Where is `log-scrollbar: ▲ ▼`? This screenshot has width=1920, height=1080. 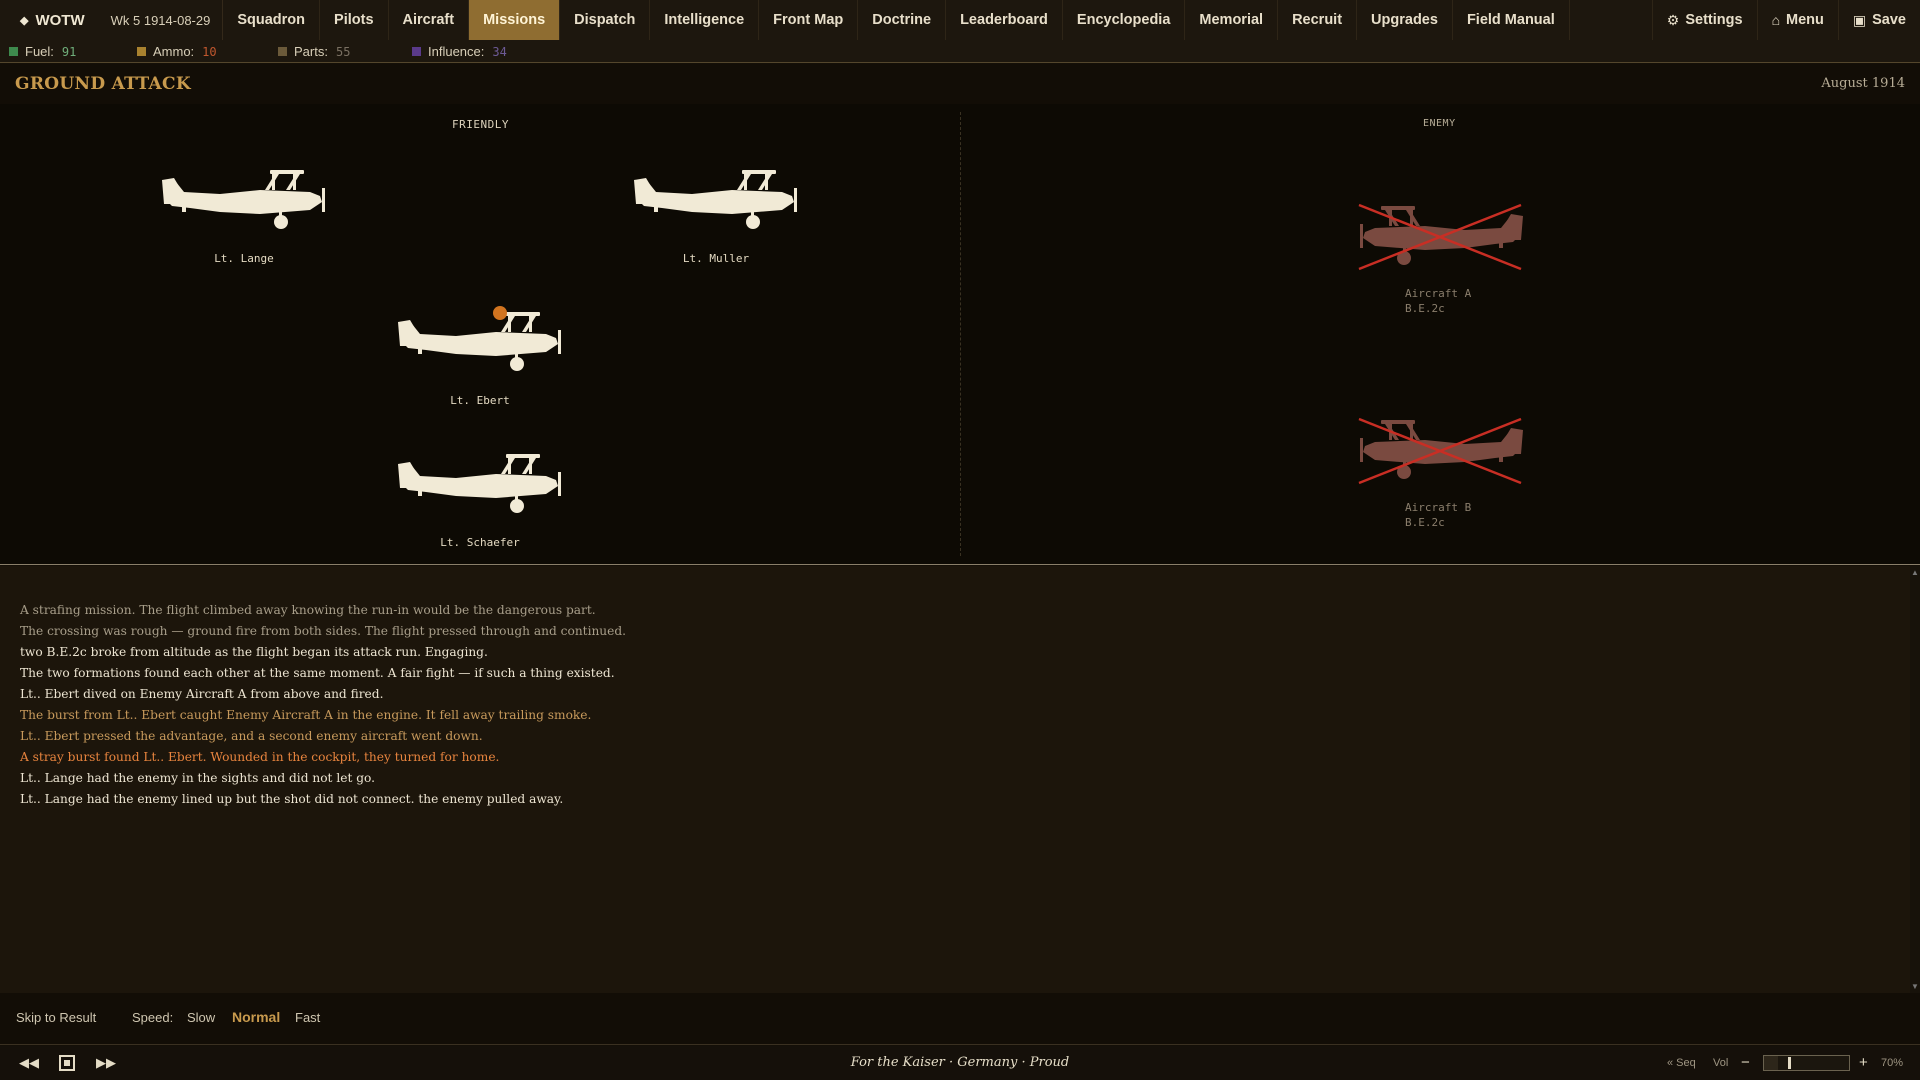 log-scrollbar: ▲ ▼ is located at coordinates (1915, 779).